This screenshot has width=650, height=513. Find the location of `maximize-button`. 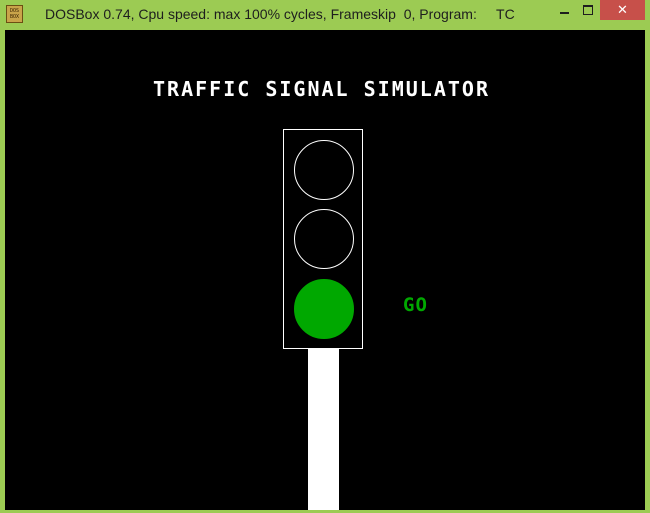

maximize-button is located at coordinates (588, 10).